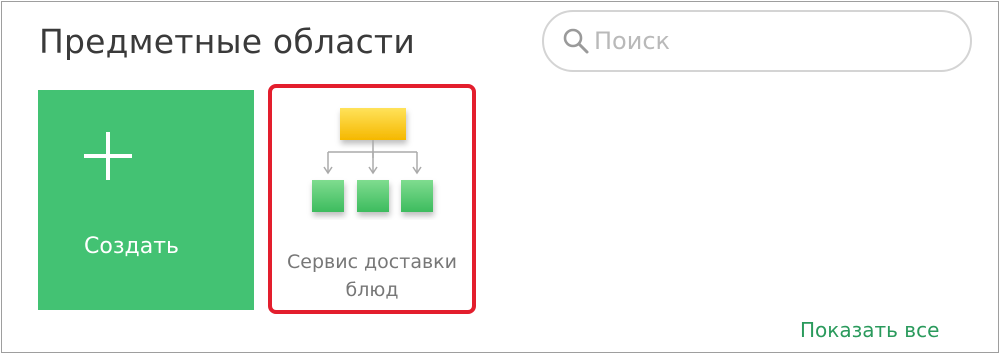 The height and width of the screenshot is (356, 1002). What do you see at coordinates (372, 290) in the screenshot?
I see `subject-area-label-line2: блюд` at bounding box center [372, 290].